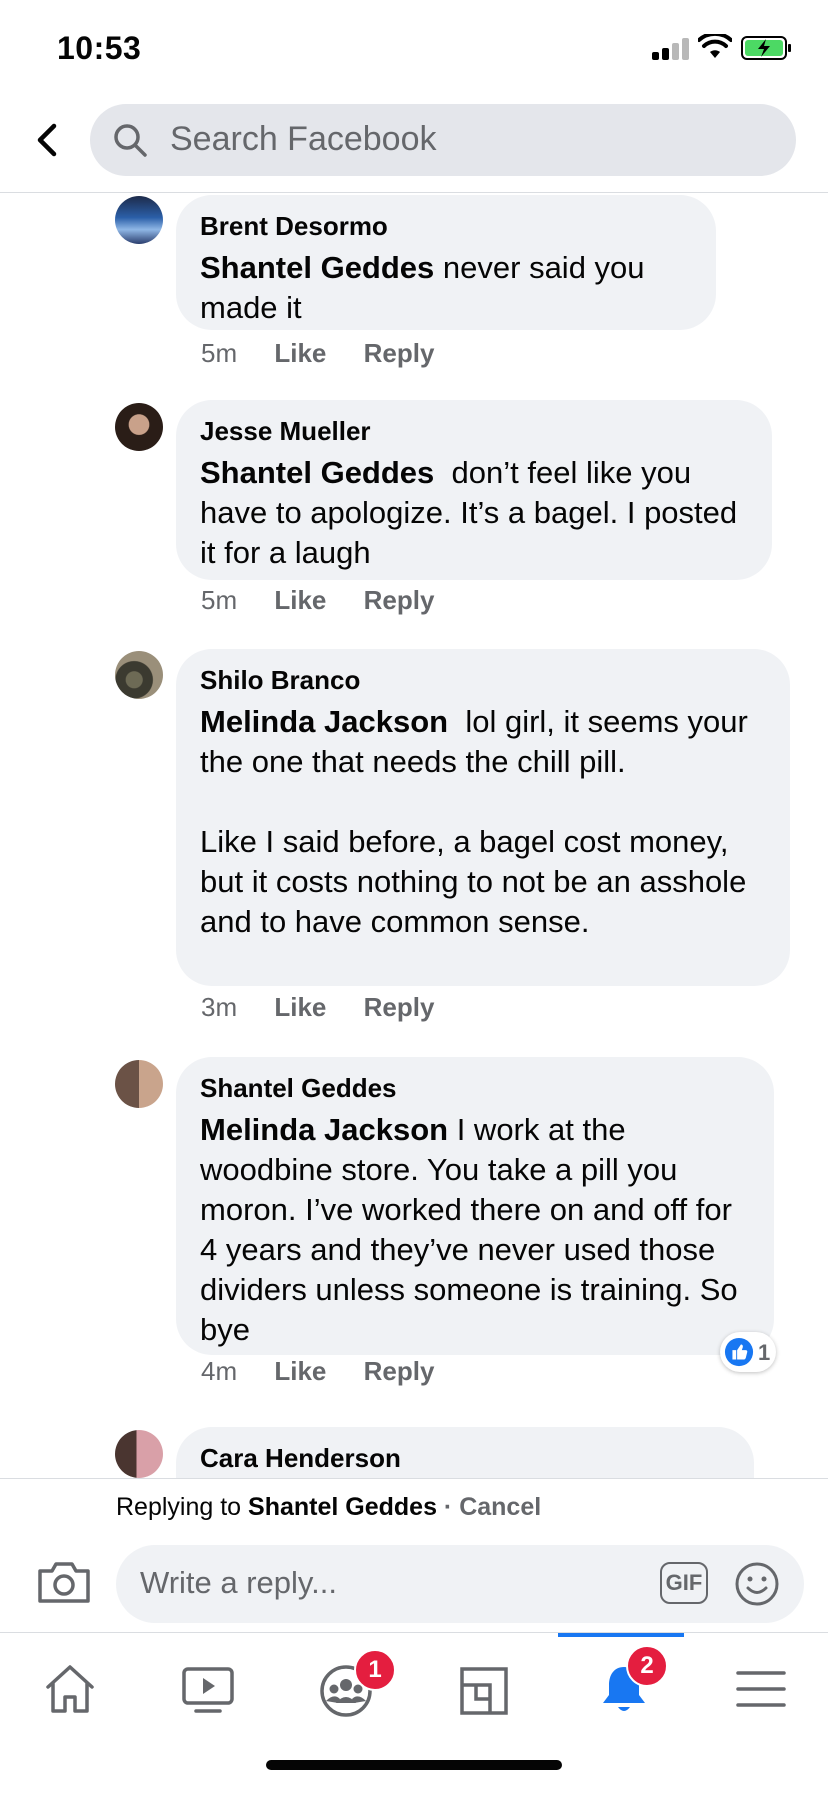 Image resolution: width=828 pixels, height=1793 pixels. Describe the element at coordinates (647, 1666) in the screenshot. I see `notifications-badge: 2` at that location.